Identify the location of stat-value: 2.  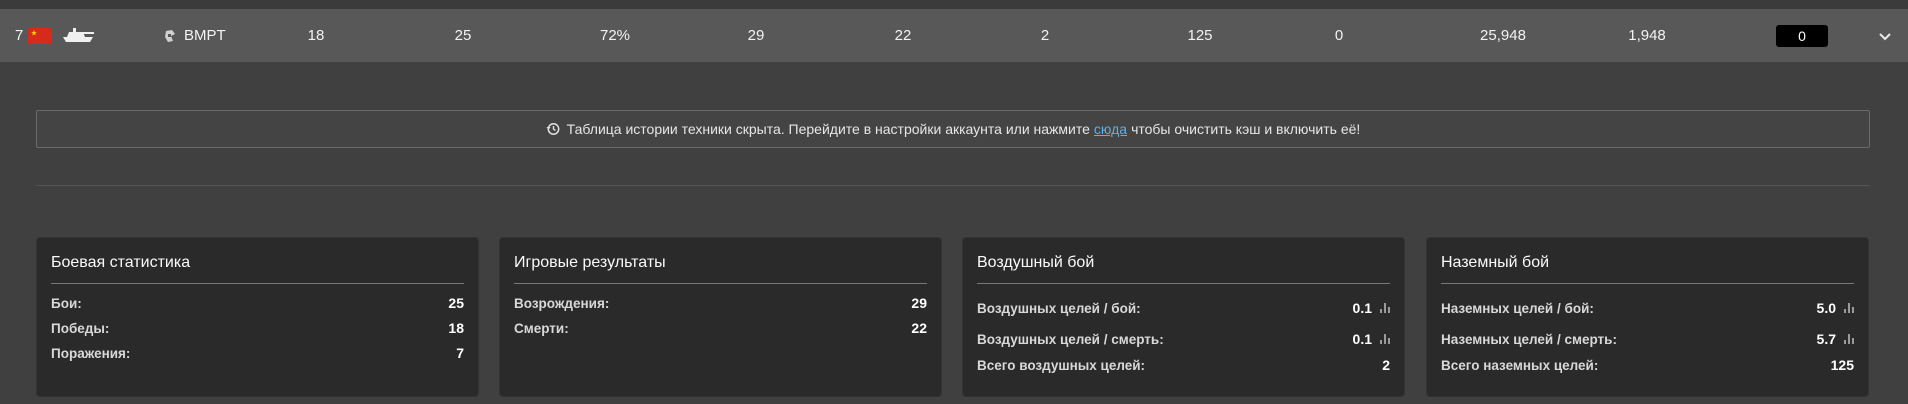
(1386, 365).